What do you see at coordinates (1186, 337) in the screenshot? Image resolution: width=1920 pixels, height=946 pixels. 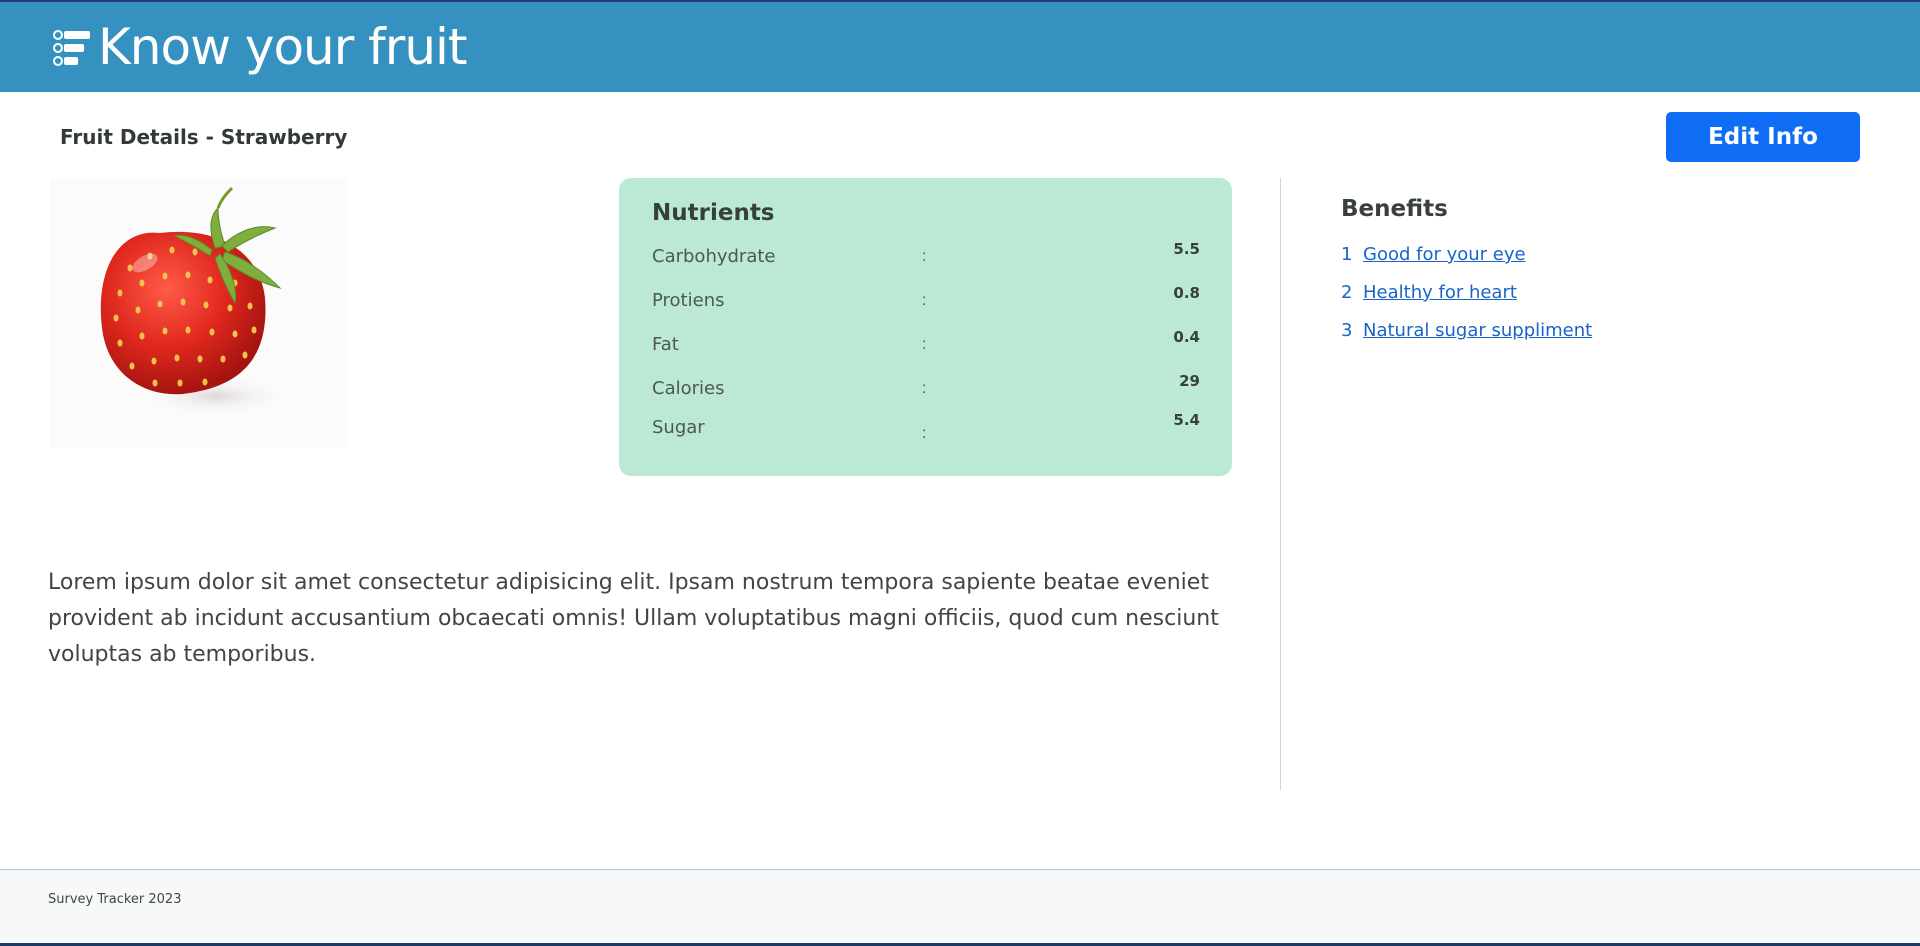 I see `nutrient-value: 0.4` at bounding box center [1186, 337].